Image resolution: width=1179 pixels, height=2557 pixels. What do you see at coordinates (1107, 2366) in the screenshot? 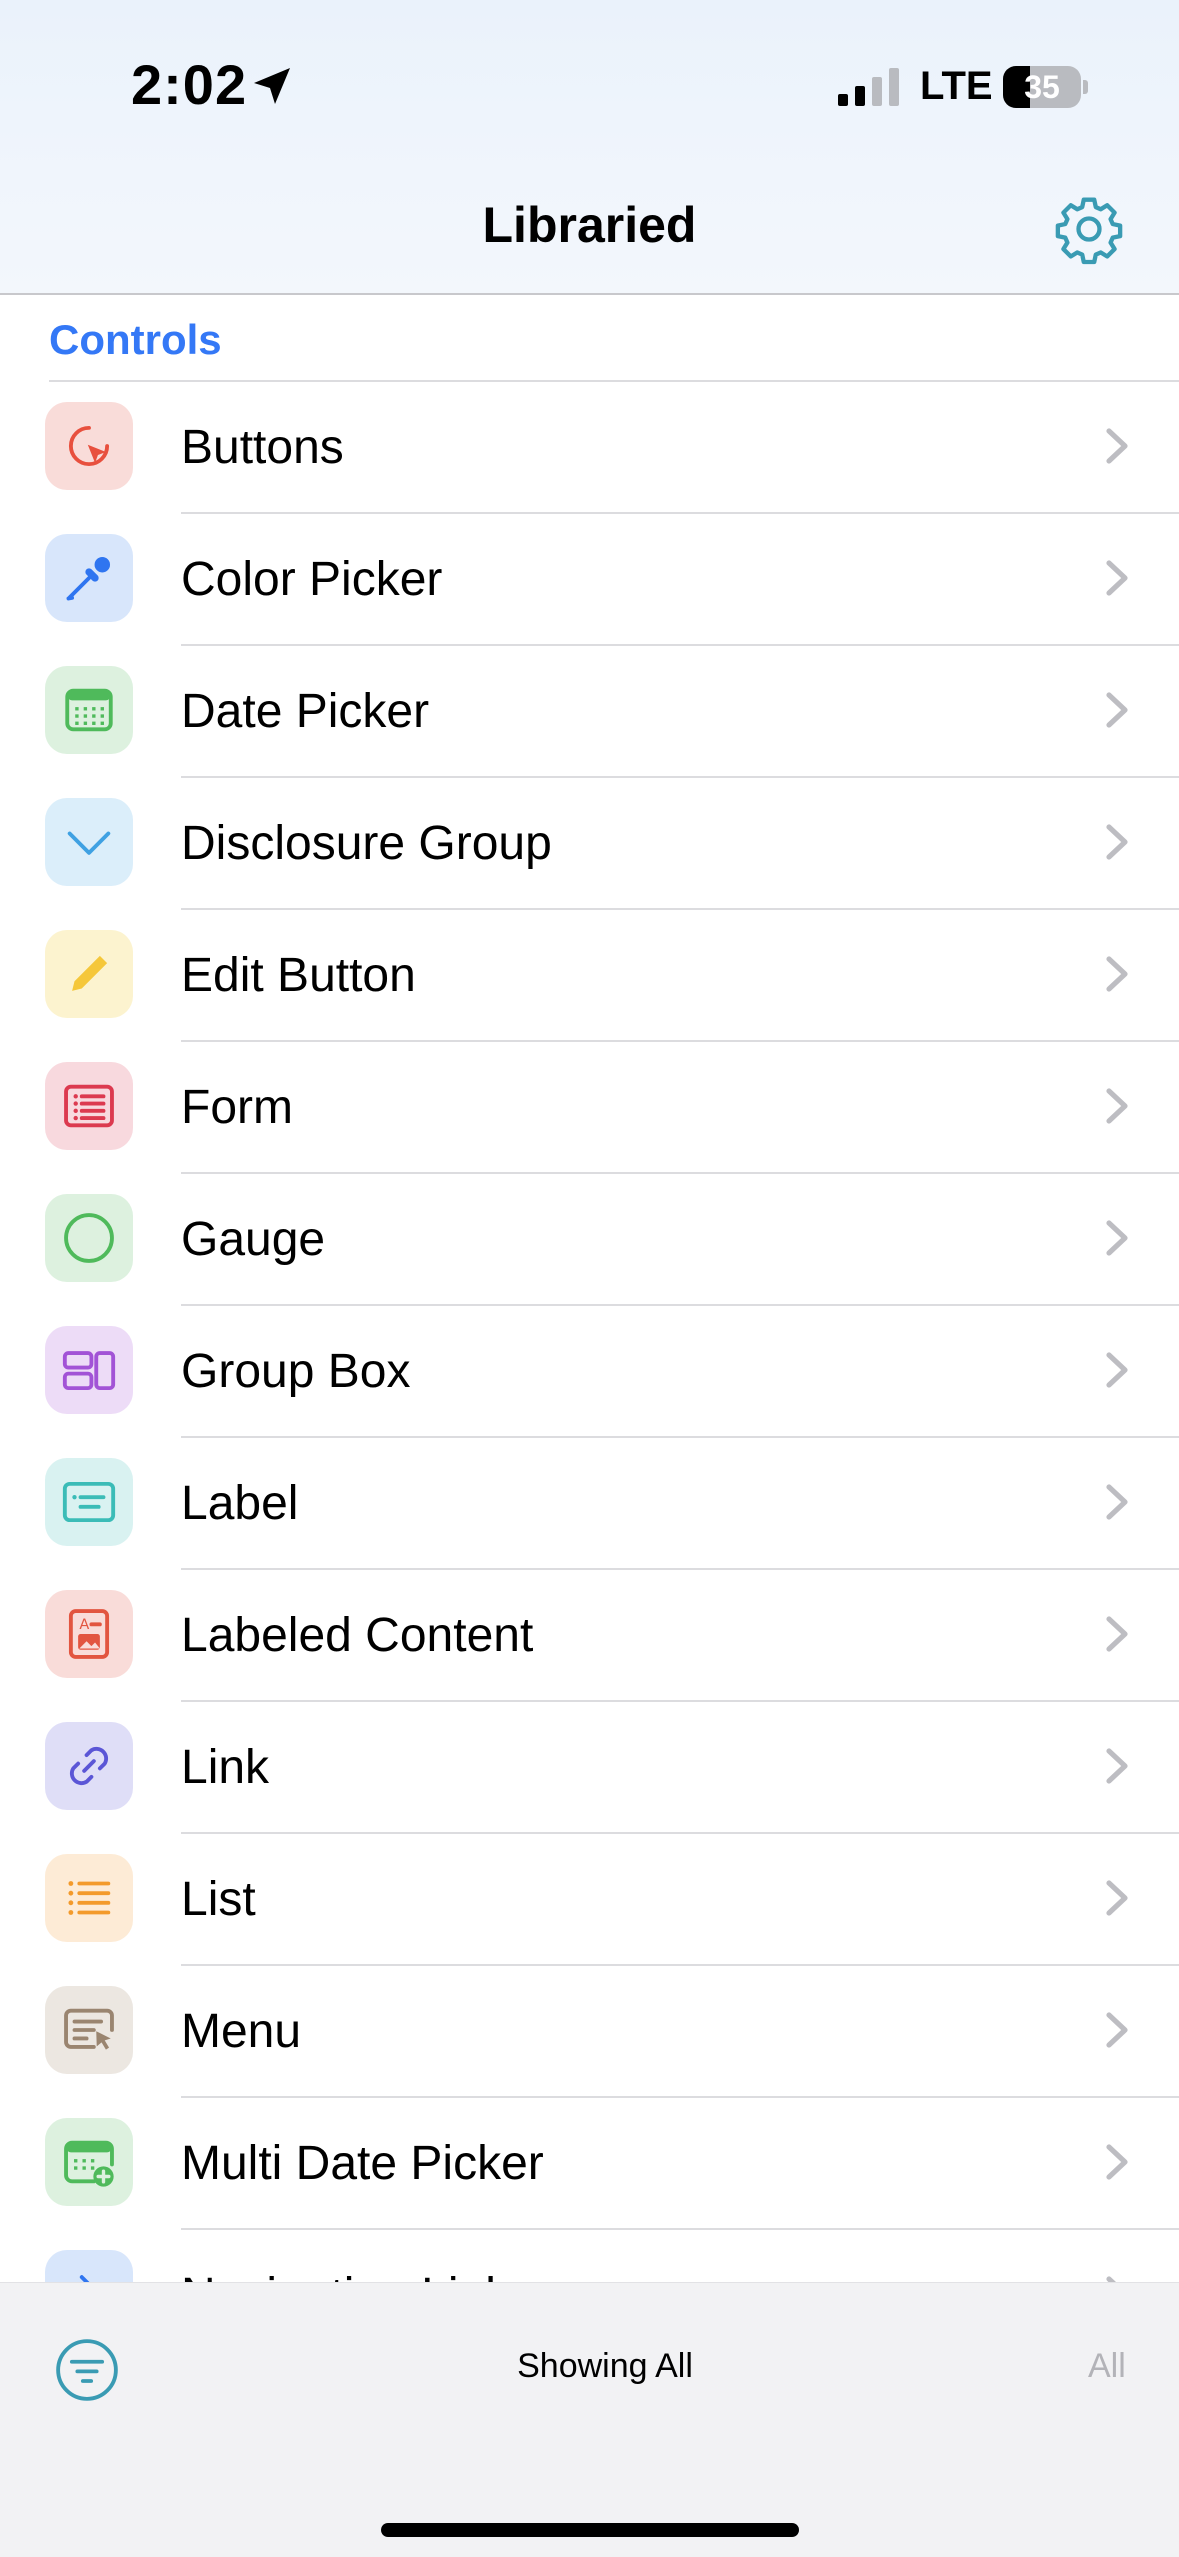
I see `all-button: All` at bounding box center [1107, 2366].